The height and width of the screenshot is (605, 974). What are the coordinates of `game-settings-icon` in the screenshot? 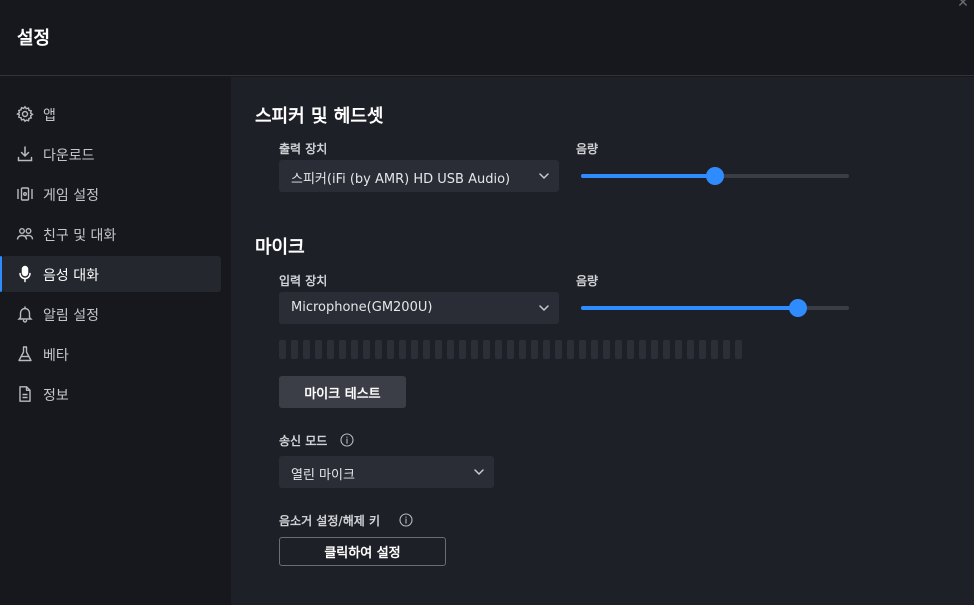 It's located at (25, 194).